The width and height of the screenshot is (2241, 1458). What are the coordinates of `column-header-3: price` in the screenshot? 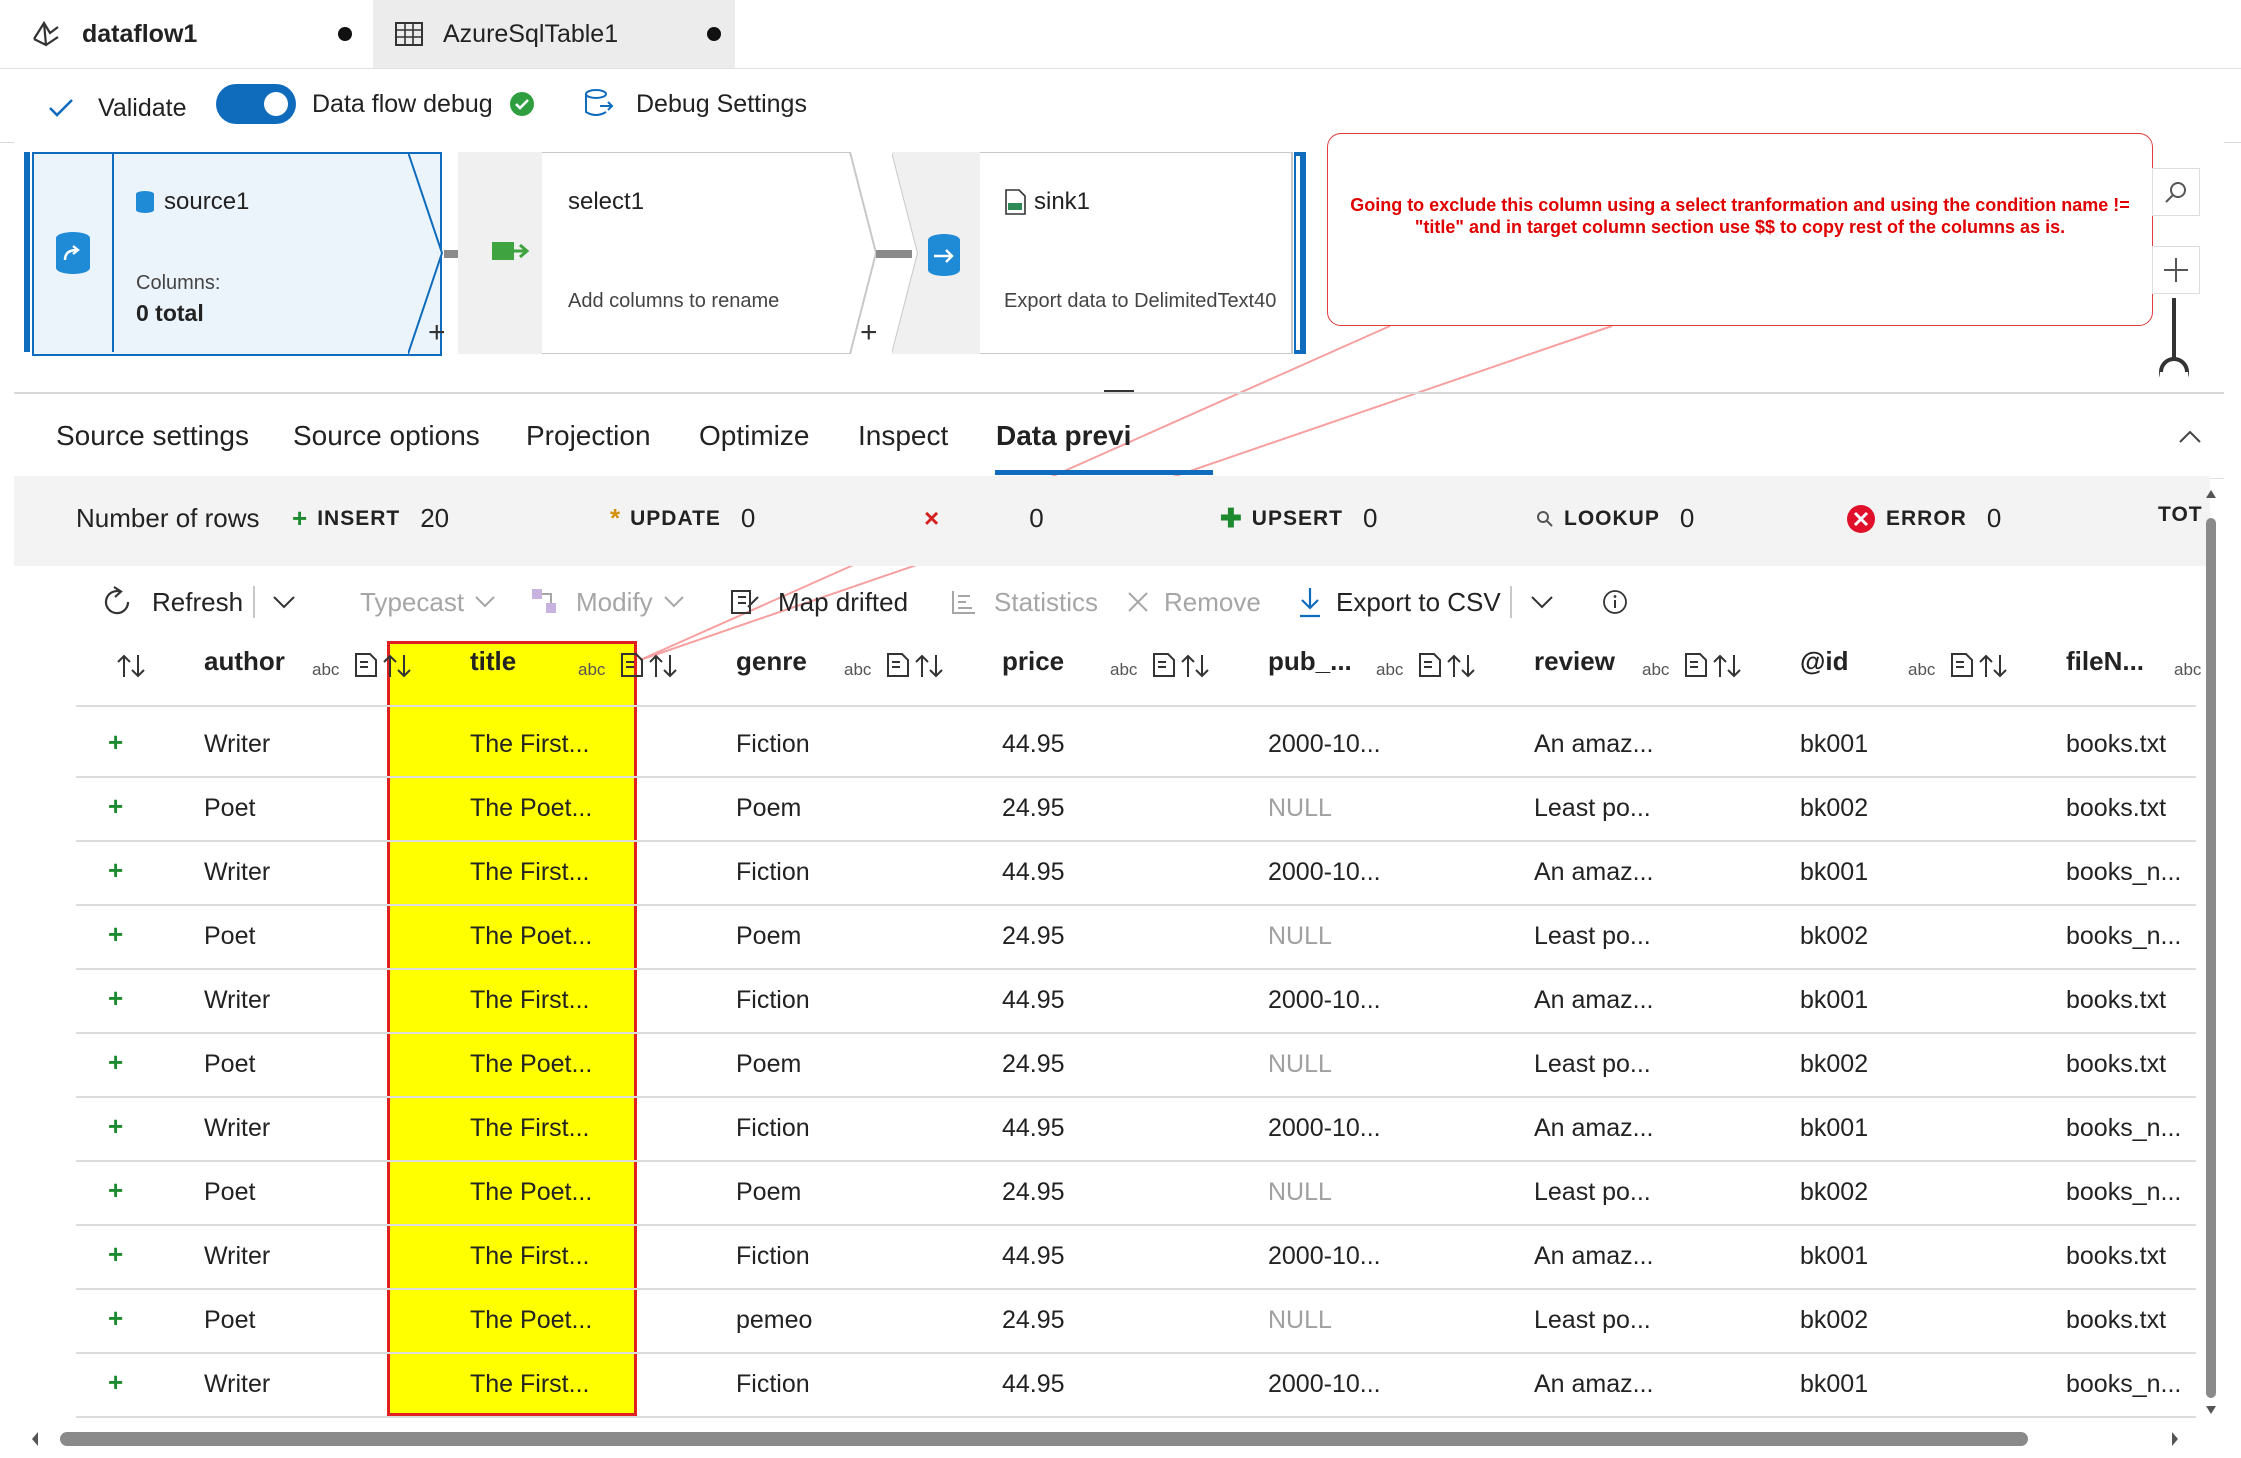 It's located at (1033, 661).